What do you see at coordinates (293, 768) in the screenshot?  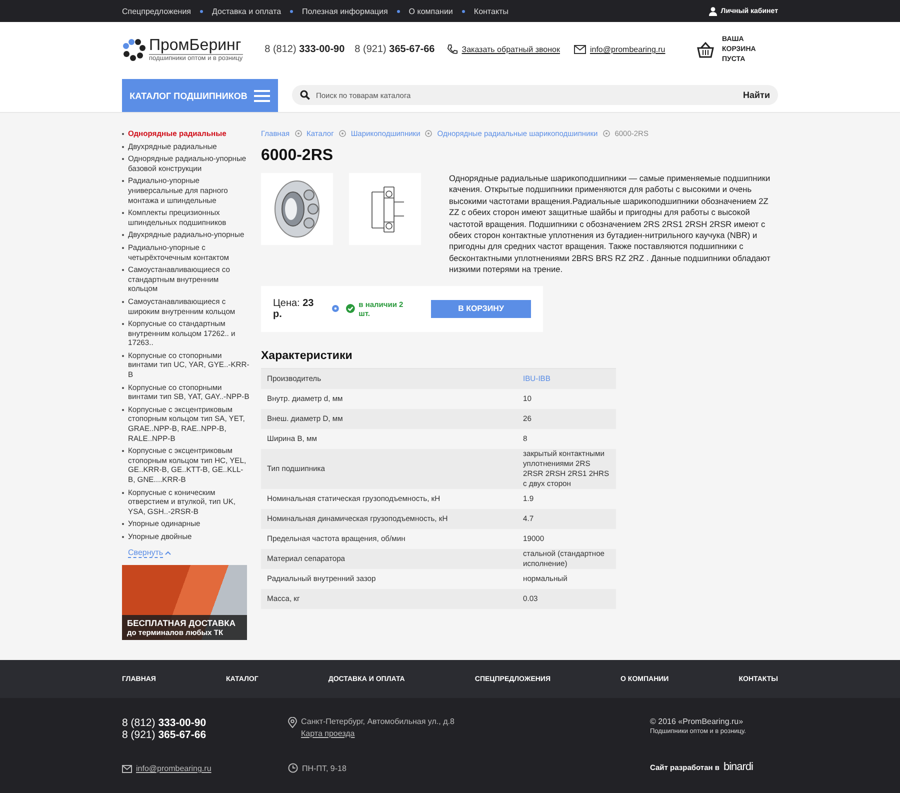 I see `clock-icon` at bounding box center [293, 768].